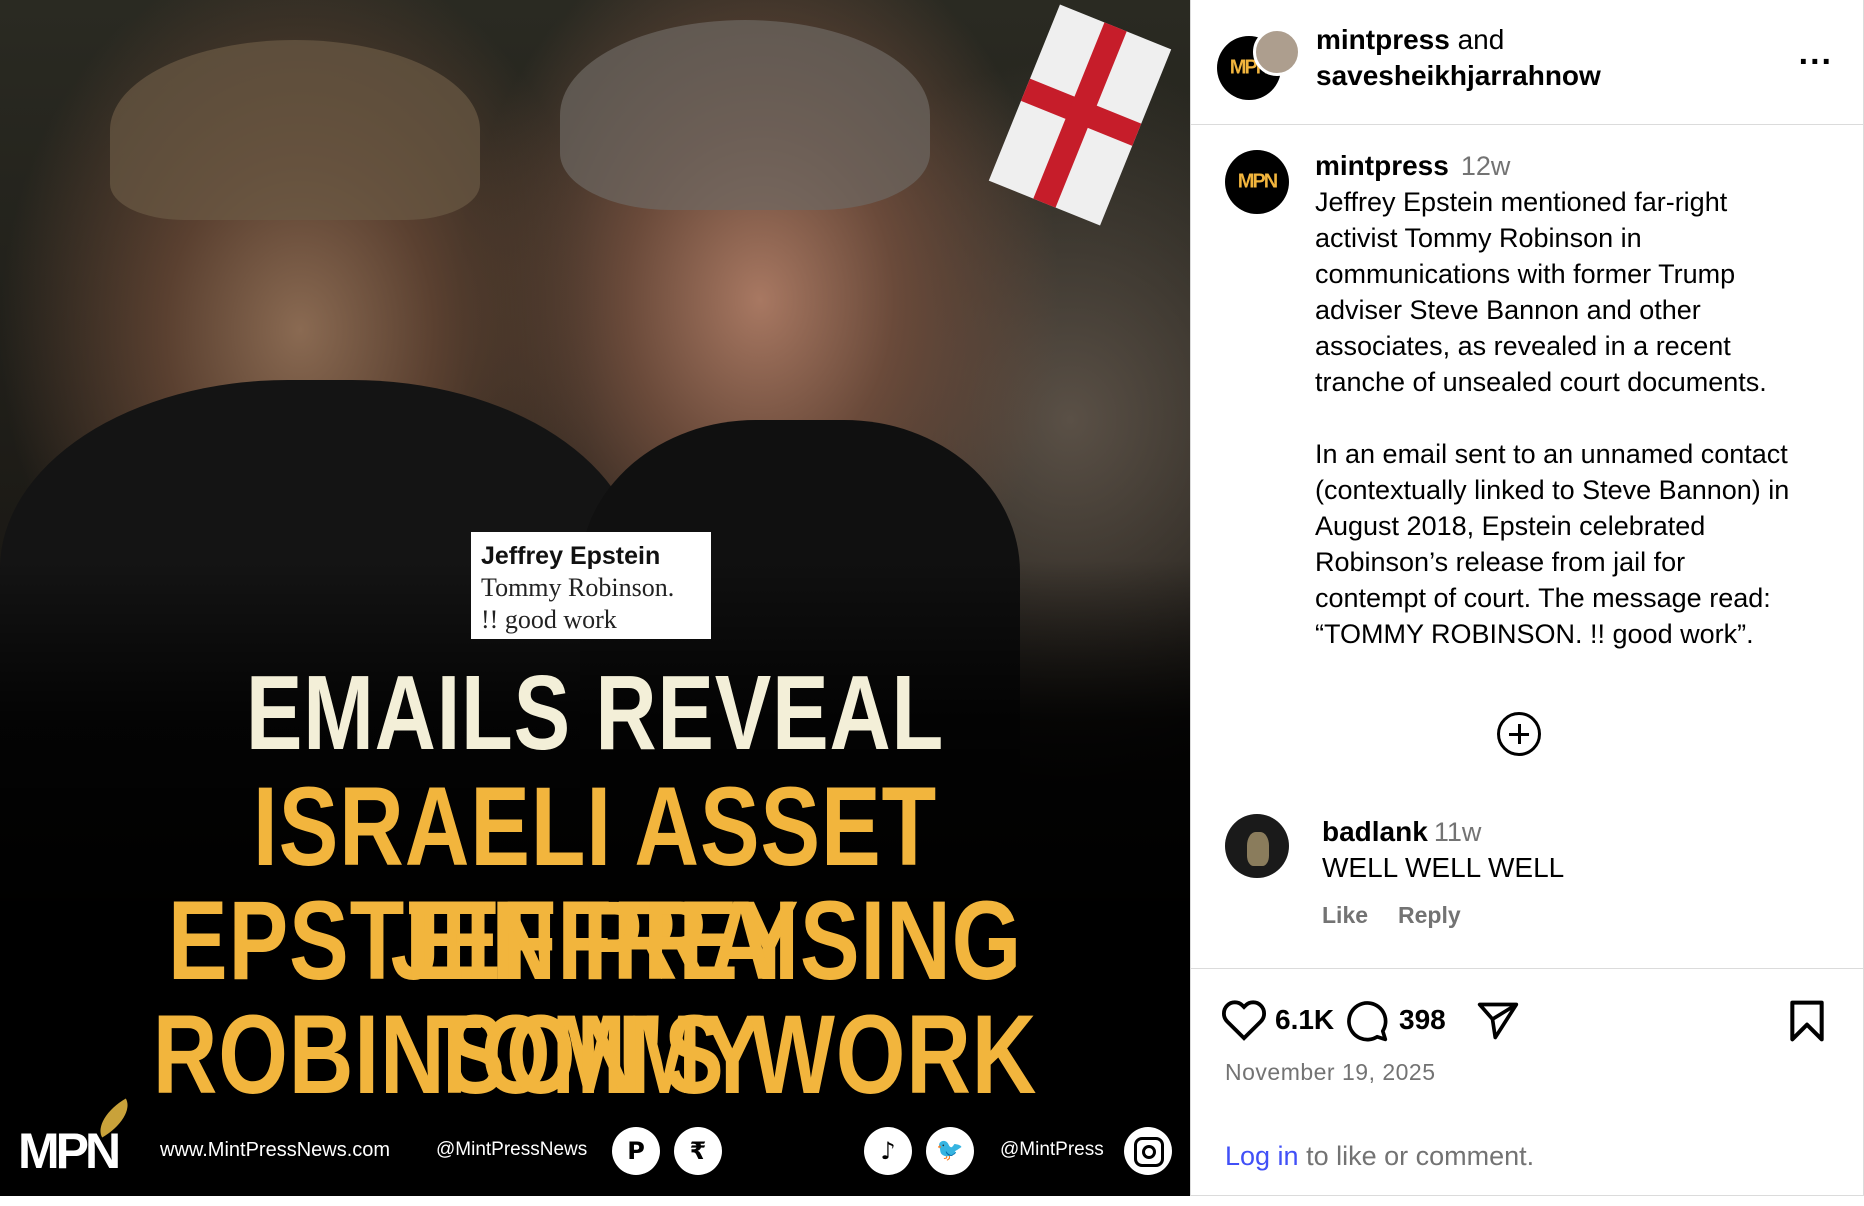  I want to click on post-date: November 19, 2025, so click(1330, 1072).